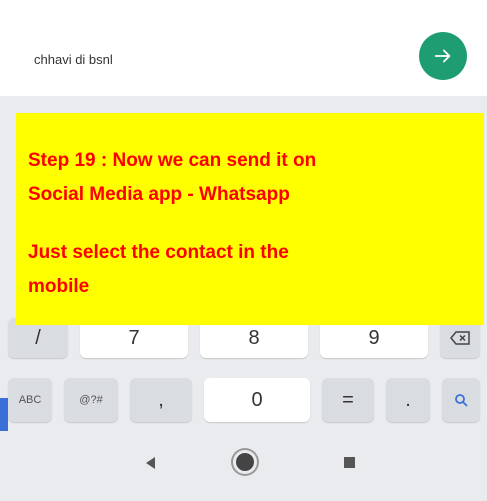  I want to click on key-comma: ,, so click(161, 400).